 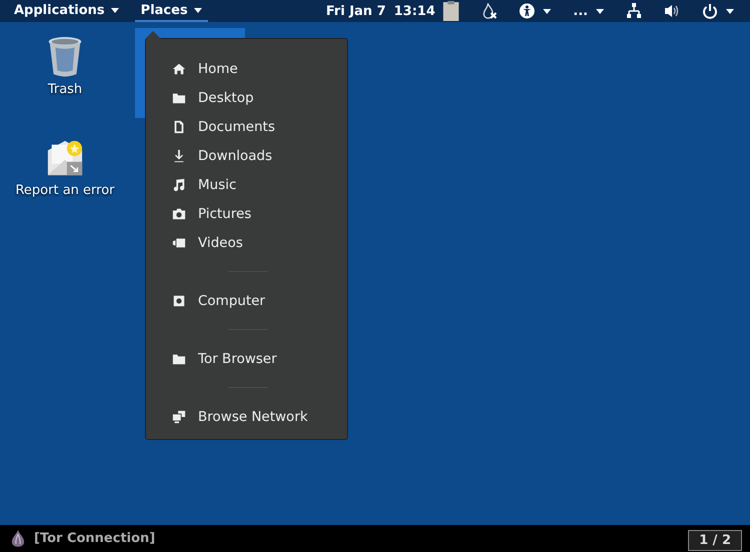 What do you see at coordinates (259, 242) in the screenshot?
I see `menu-item: Videos` at bounding box center [259, 242].